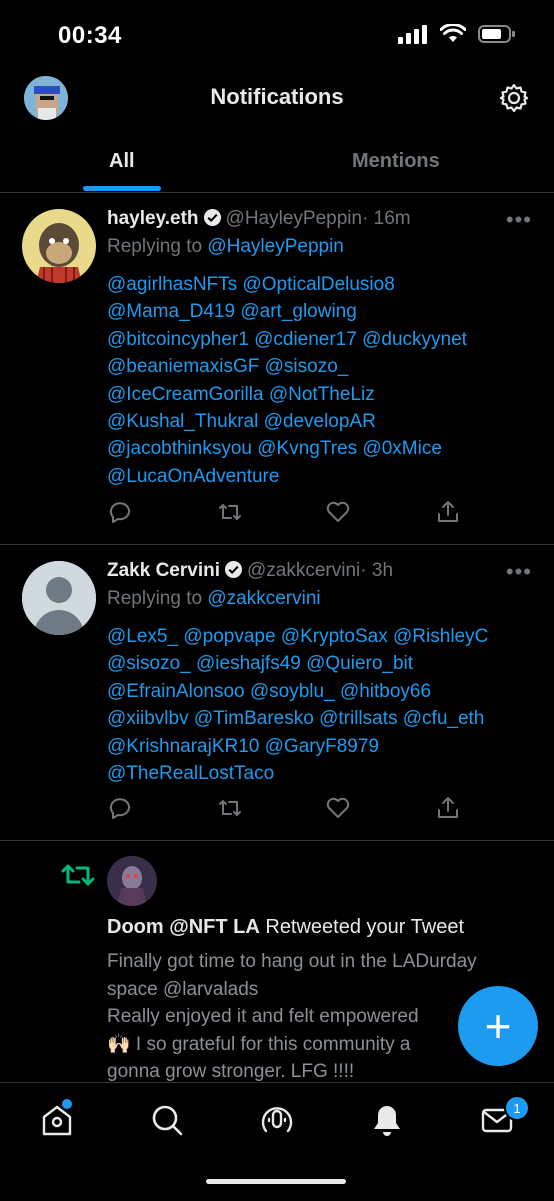 Image resolution: width=554 pixels, height=1201 pixels. I want to click on retweeter-name: Doom @NFT LA, so click(183, 927).